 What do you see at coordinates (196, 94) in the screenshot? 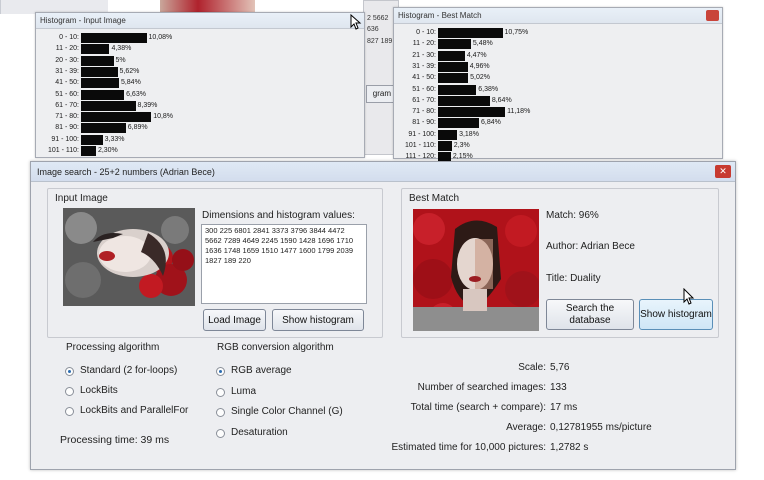
I see `histogram-row: 51 - 60: 6,63%` at bounding box center [196, 94].